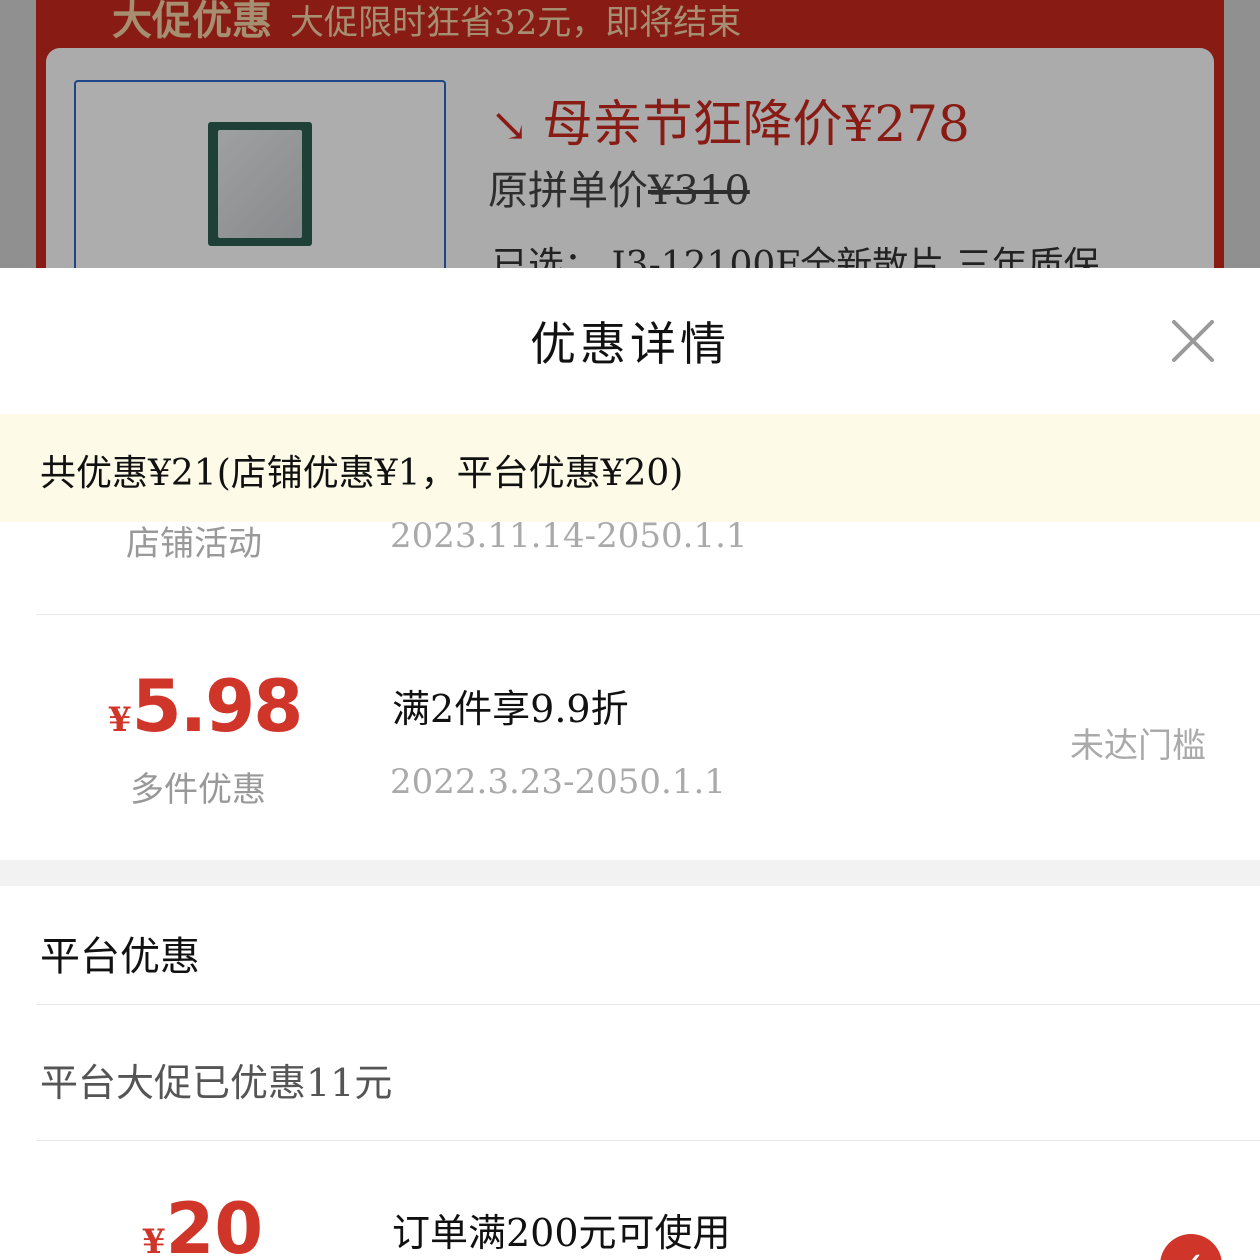 The image size is (1260, 1260). I want to click on multi-offer-amount: ¥5.98, so click(206, 706).